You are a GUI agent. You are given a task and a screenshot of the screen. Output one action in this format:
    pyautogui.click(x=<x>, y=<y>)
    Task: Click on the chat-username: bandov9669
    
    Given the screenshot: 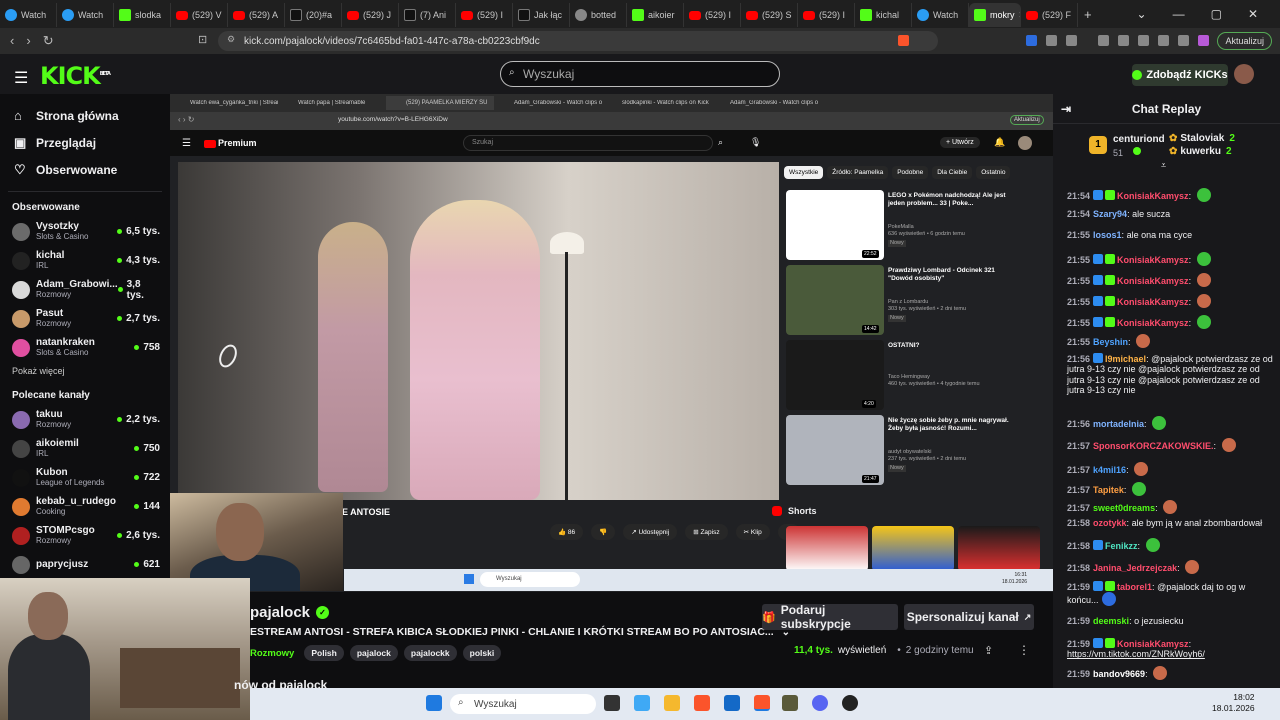 What is the action you would take?
    pyautogui.click(x=1119, y=674)
    